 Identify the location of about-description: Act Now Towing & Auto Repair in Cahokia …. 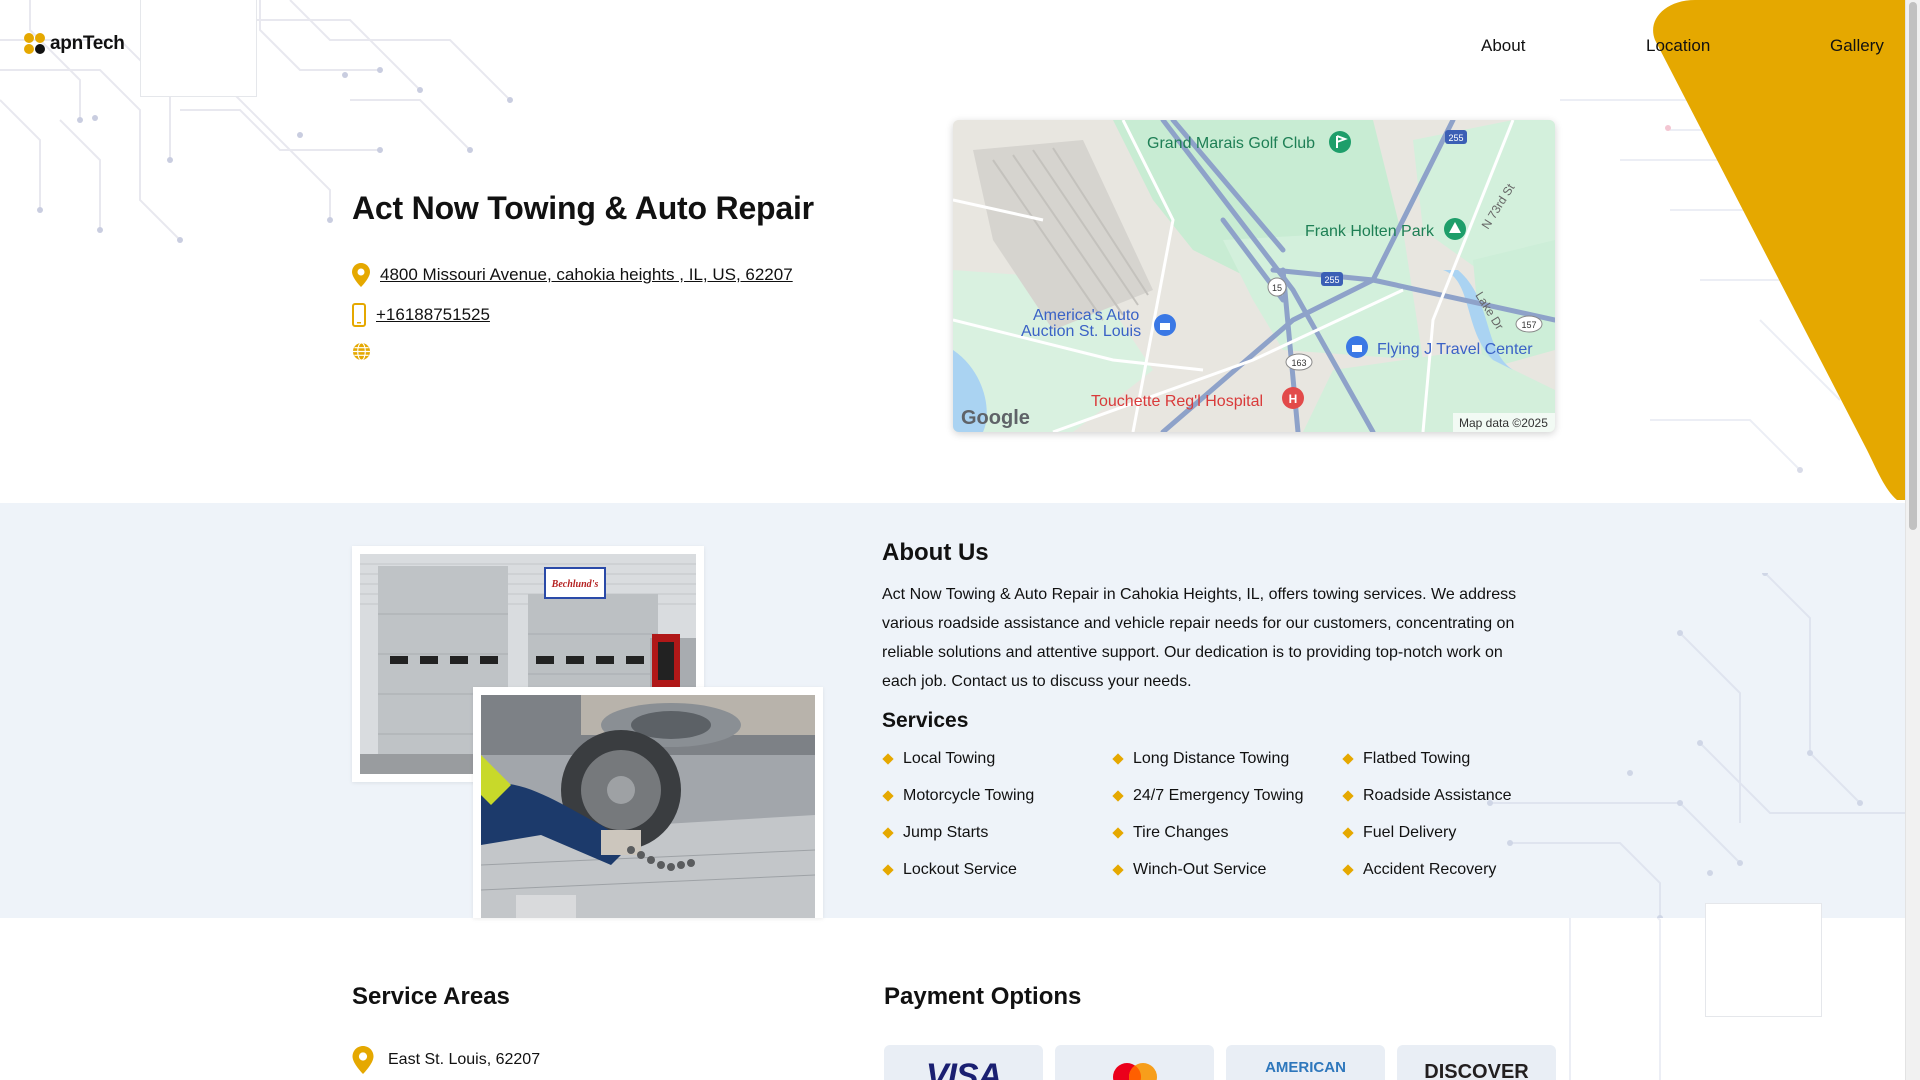
(1199, 638).